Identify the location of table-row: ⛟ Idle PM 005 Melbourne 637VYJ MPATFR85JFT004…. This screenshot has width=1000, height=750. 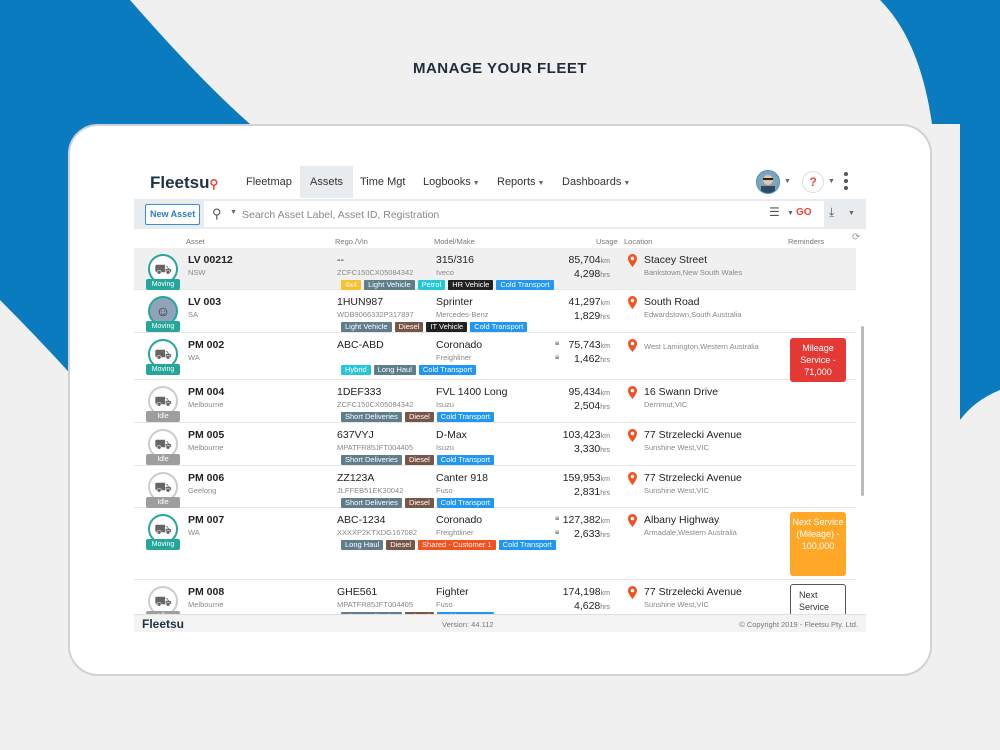
(495, 444).